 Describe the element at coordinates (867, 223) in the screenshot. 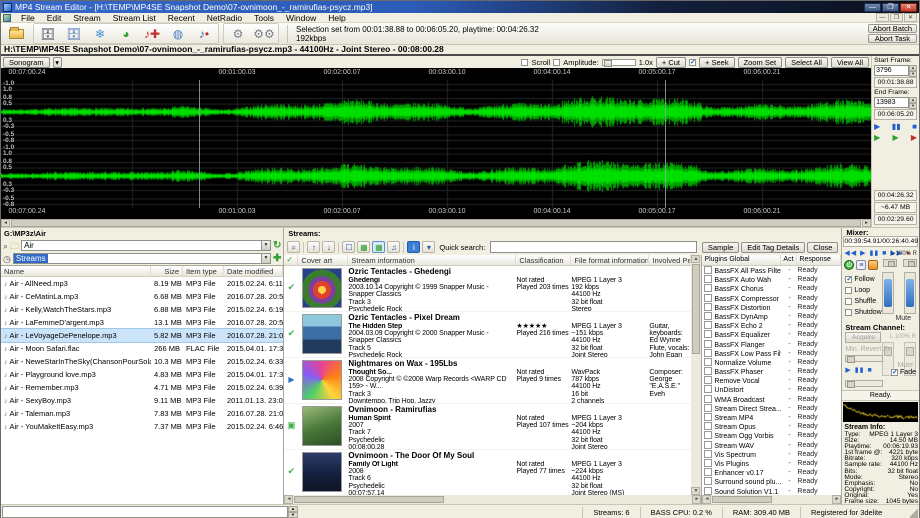

I see `scroll-right-icon: ►` at that location.